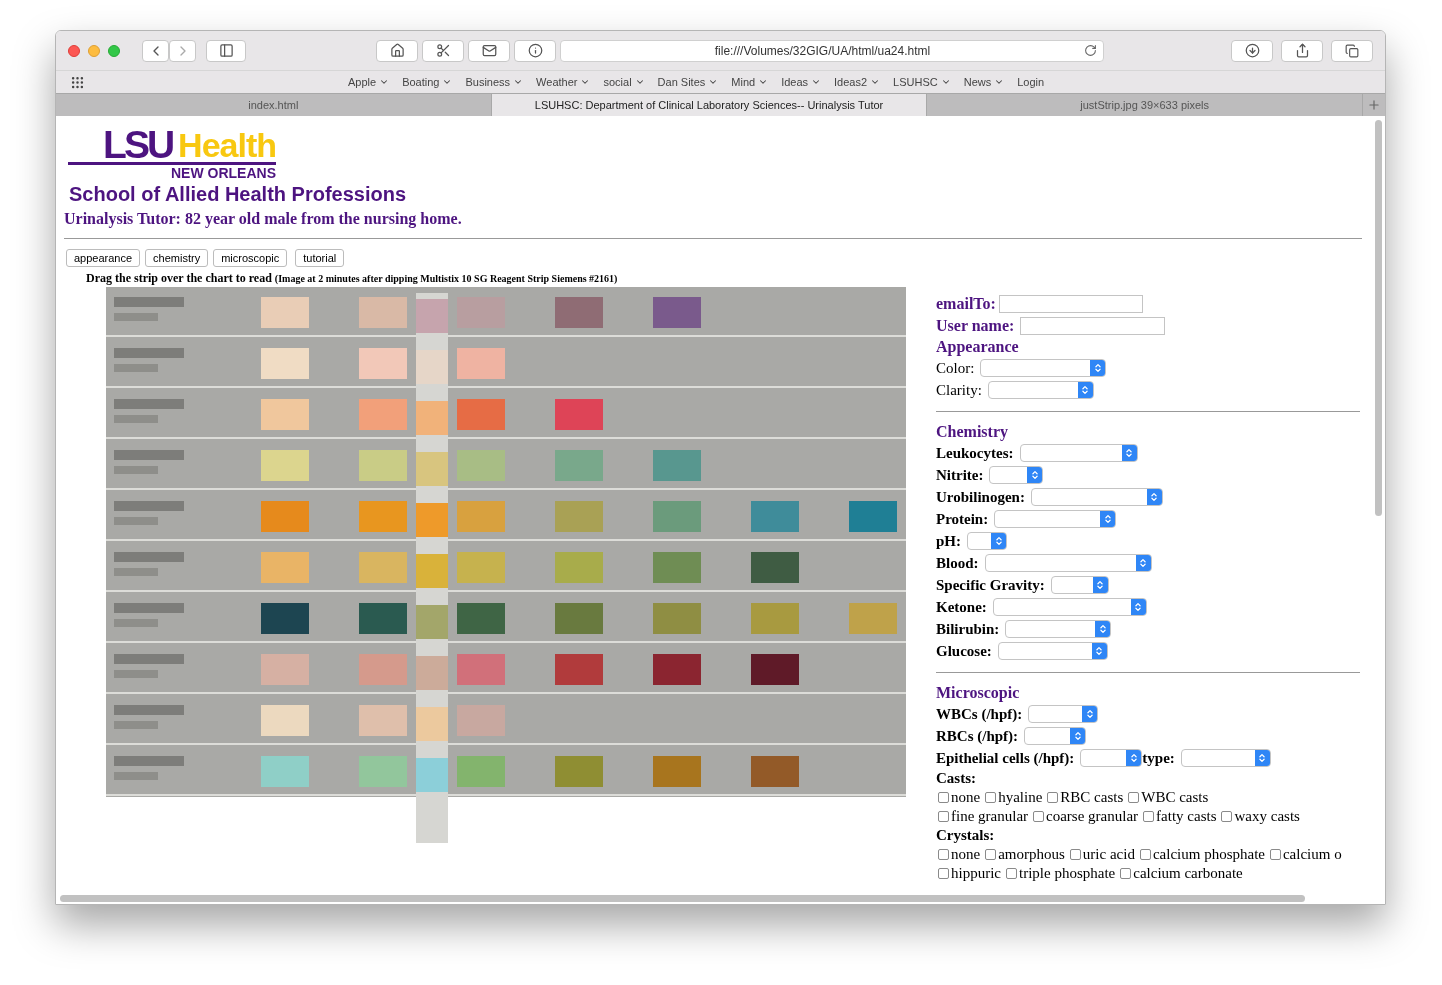 This screenshot has height=985, width=1442. I want to click on username-field, so click(1093, 326).